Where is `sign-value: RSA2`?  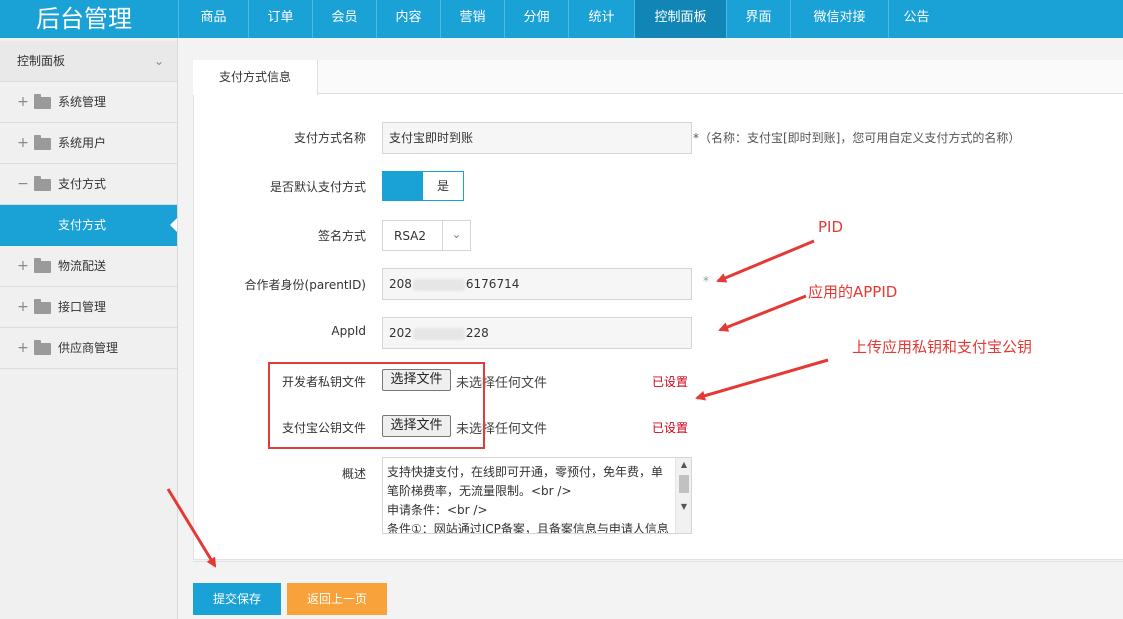 sign-value: RSA2 is located at coordinates (410, 236).